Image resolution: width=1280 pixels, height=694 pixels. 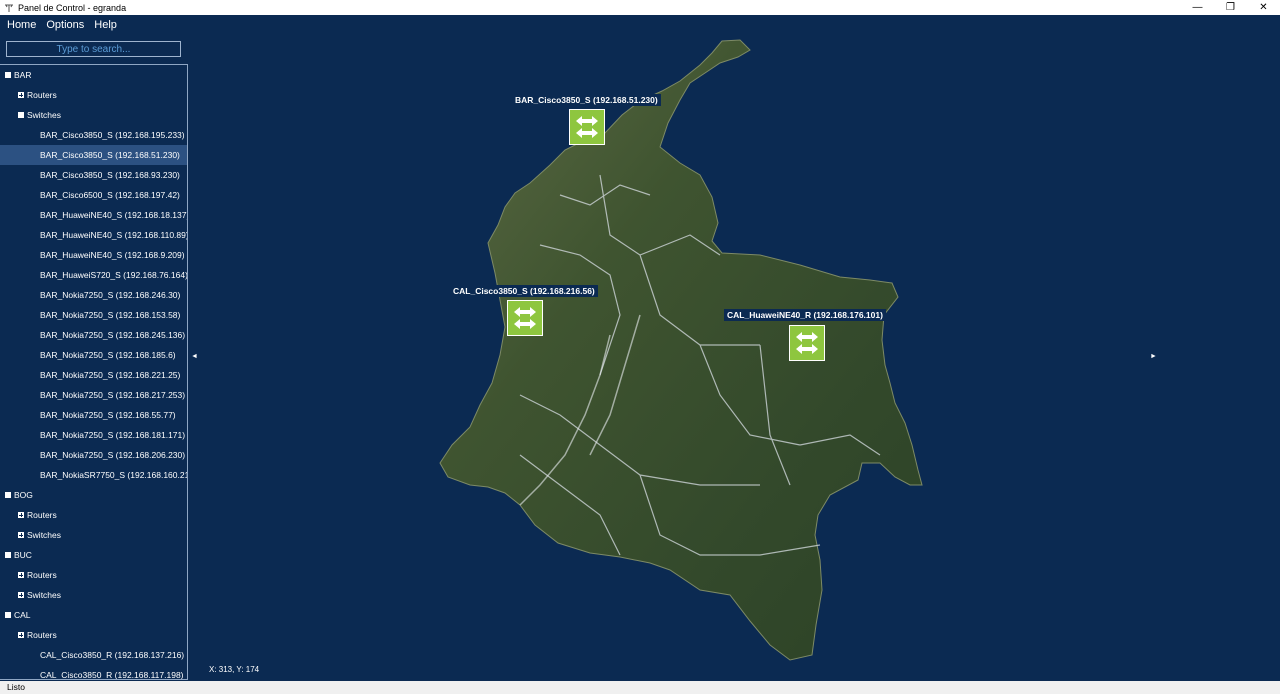 What do you see at coordinates (105, 25) in the screenshot?
I see `menu-help: Help` at bounding box center [105, 25].